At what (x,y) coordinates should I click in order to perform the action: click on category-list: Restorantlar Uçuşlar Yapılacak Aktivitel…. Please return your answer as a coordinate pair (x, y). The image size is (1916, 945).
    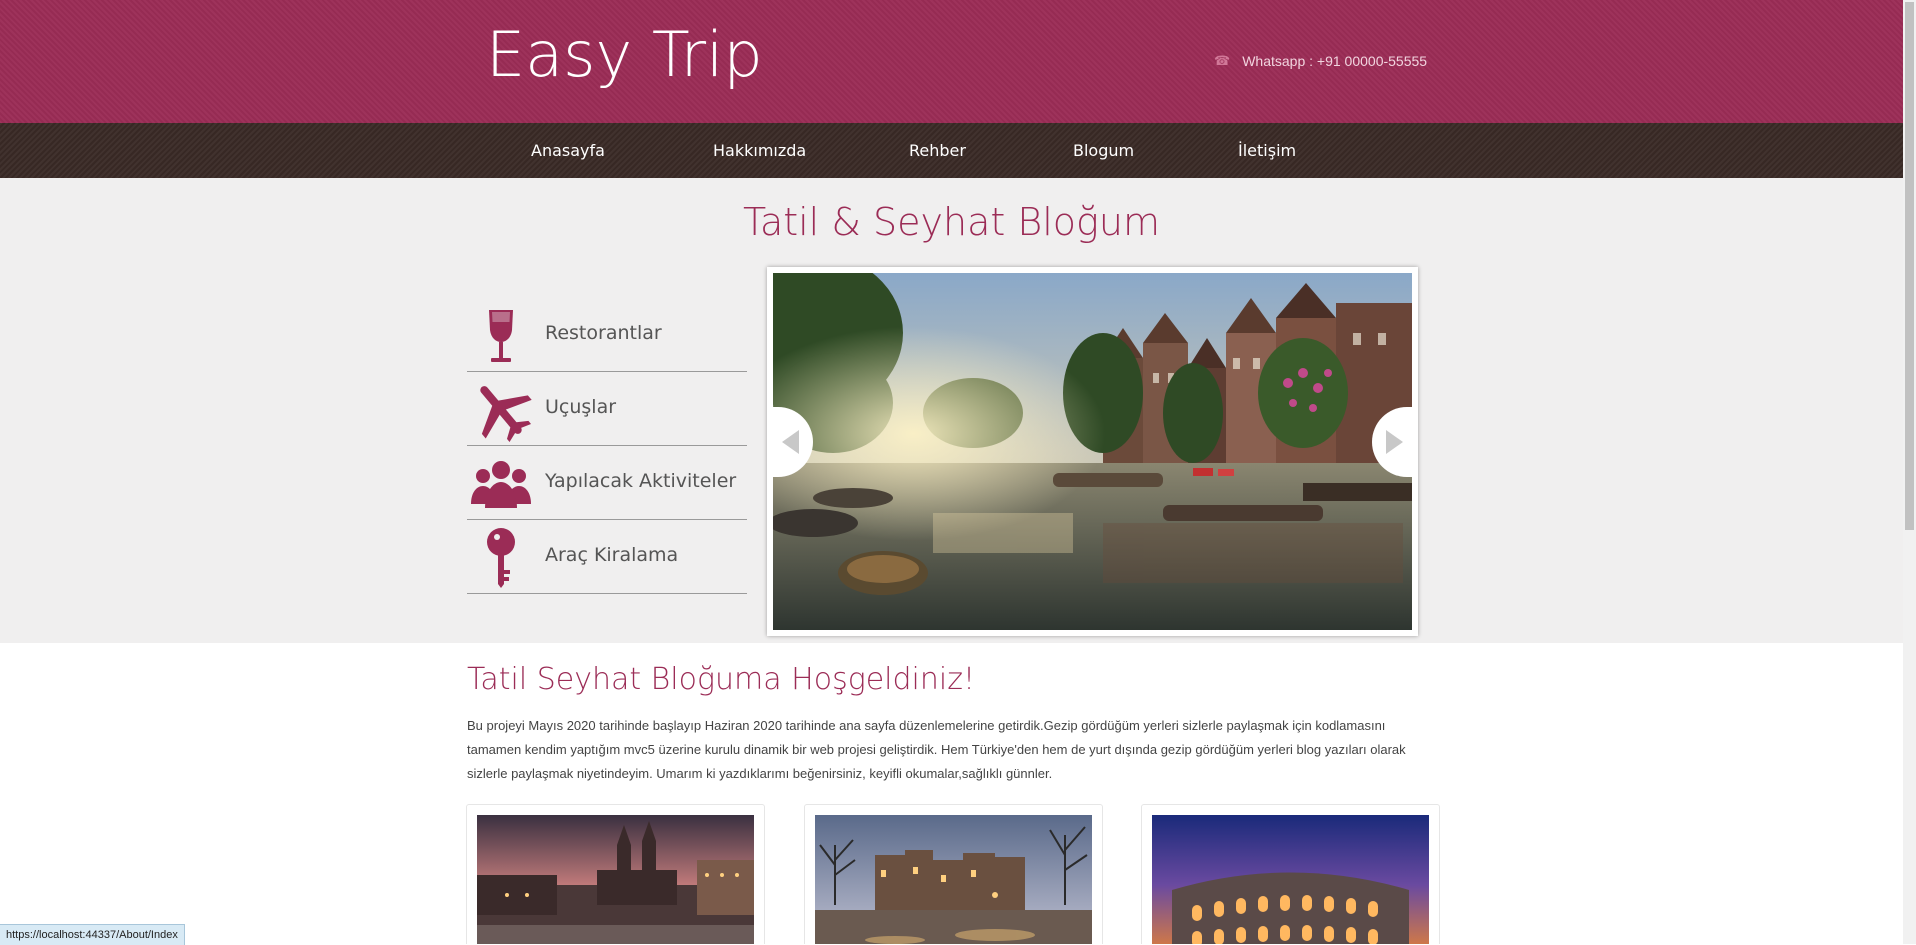
    Looking at the image, I should click on (607, 446).